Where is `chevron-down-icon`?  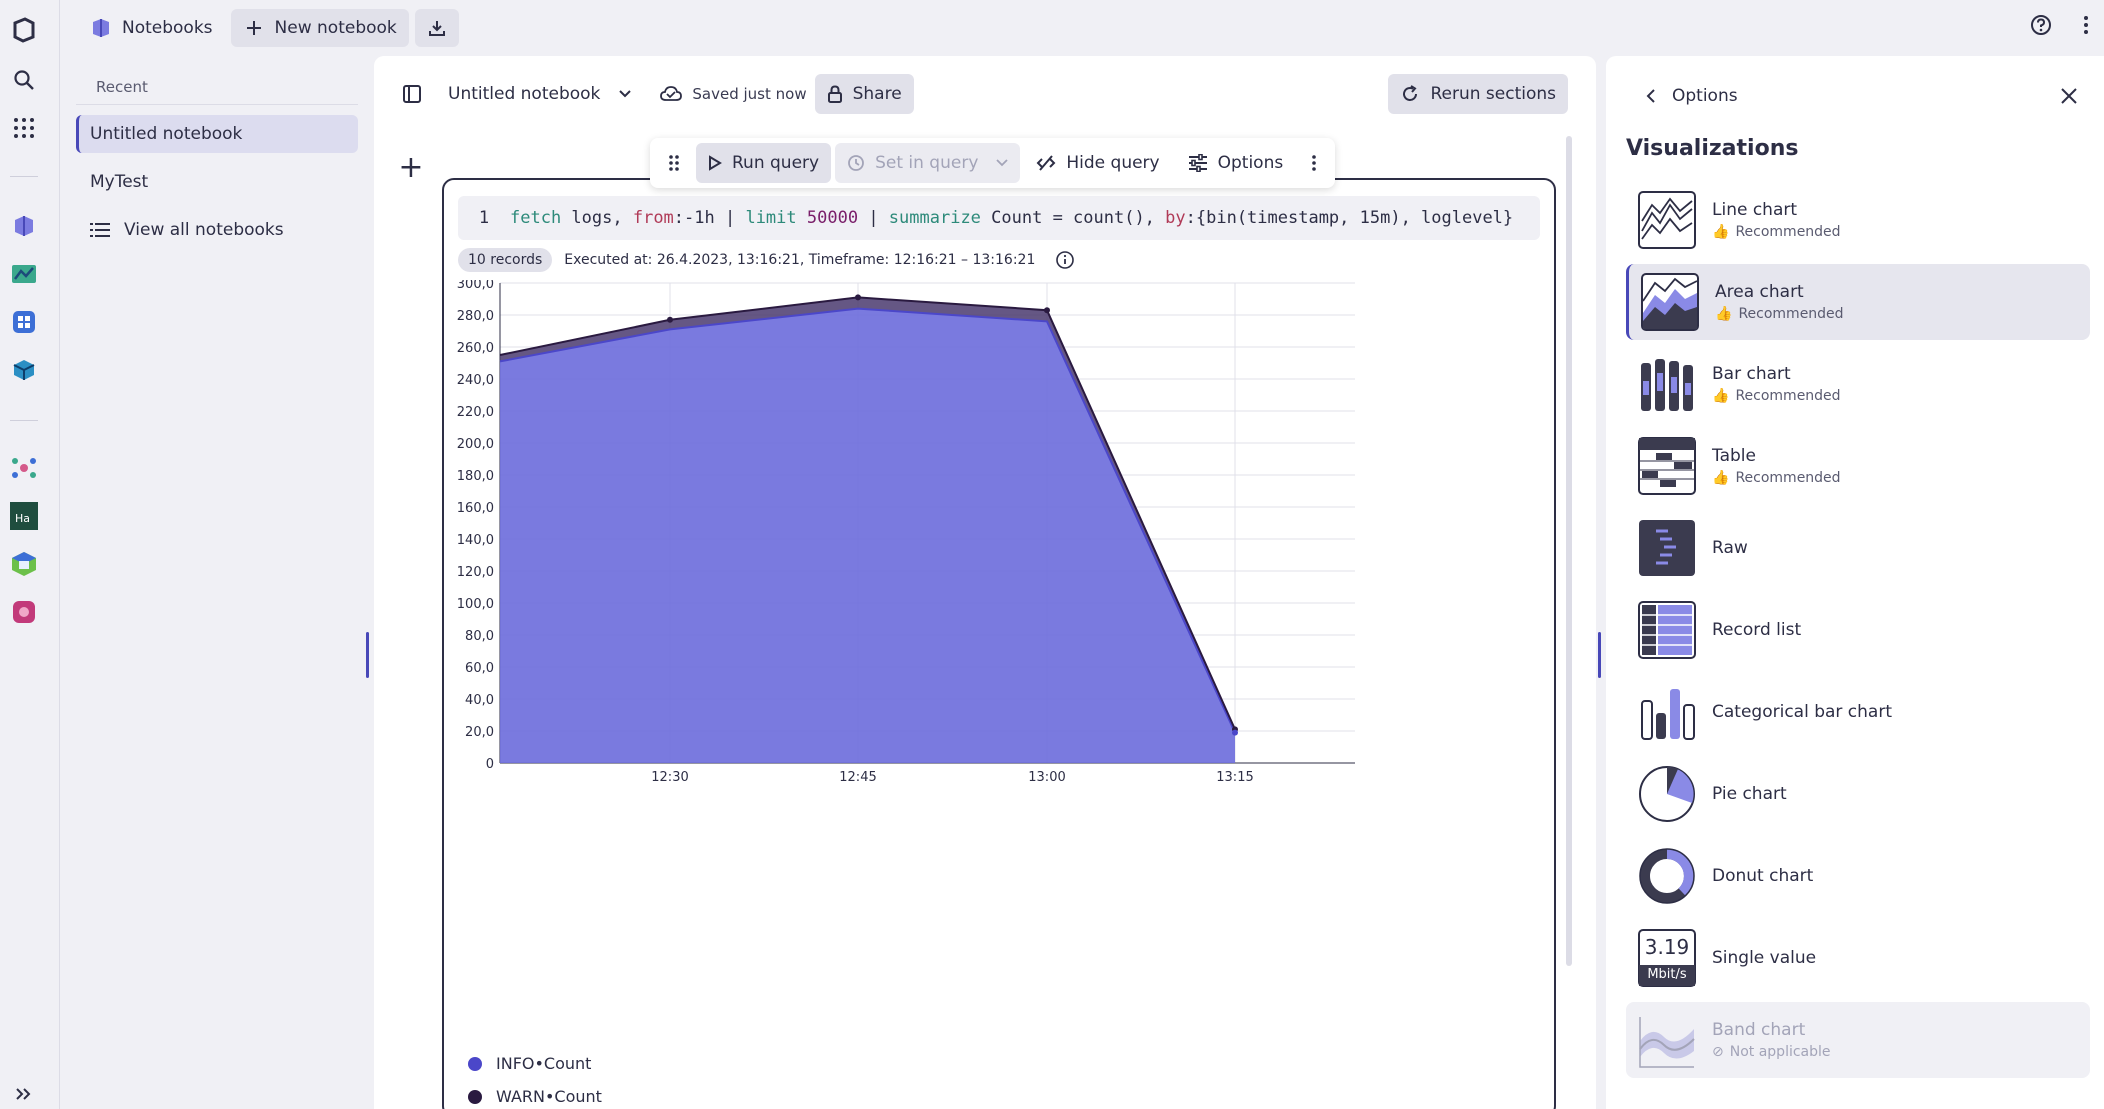 chevron-down-icon is located at coordinates (1002, 163).